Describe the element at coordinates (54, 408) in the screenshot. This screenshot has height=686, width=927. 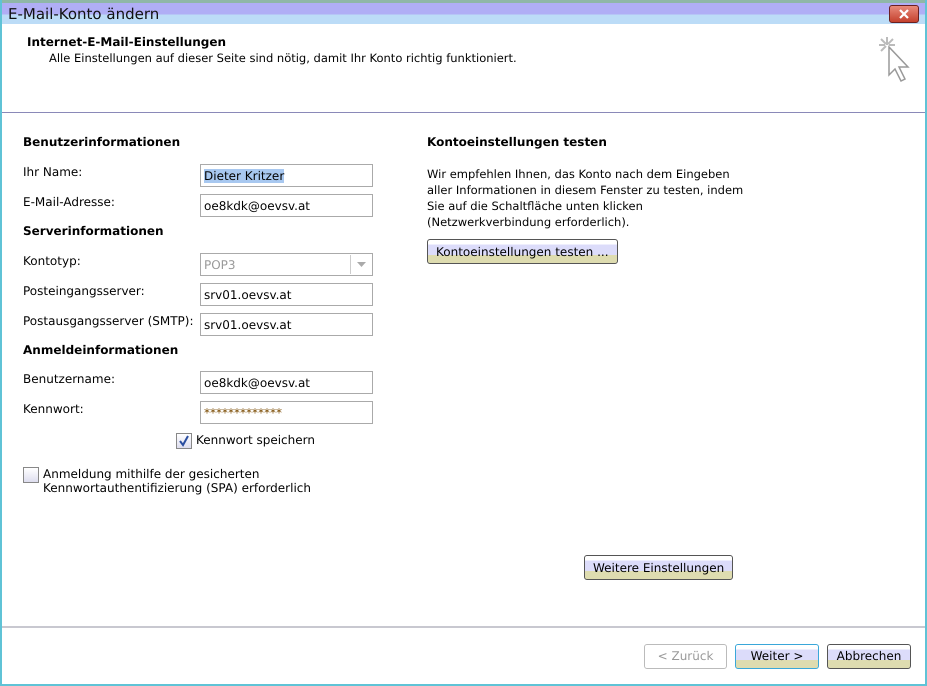
I see `field-label: Kennwort:` at that location.